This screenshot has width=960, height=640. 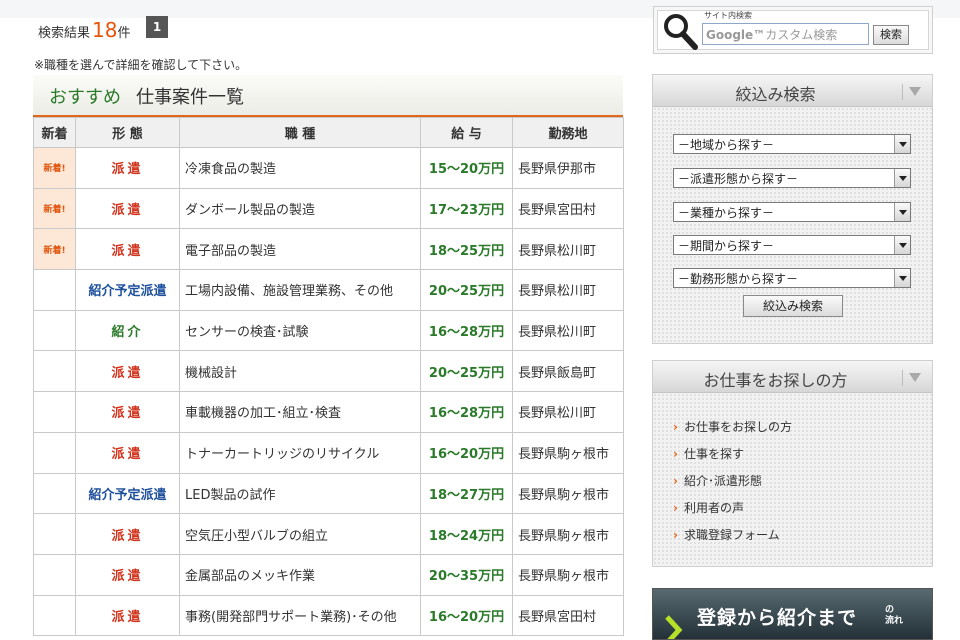 What do you see at coordinates (84, 33) in the screenshot?
I see `result-count: 検索結果 18 件` at bounding box center [84, 33].